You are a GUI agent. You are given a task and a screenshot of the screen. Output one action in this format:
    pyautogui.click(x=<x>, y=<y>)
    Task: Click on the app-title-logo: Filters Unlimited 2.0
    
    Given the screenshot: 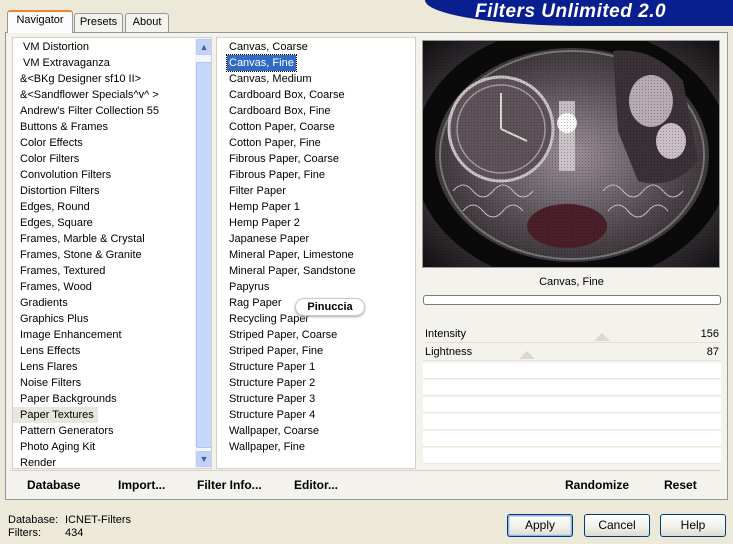 What is the action you would take?
    pyautogui.click(x=571, y=11)
    